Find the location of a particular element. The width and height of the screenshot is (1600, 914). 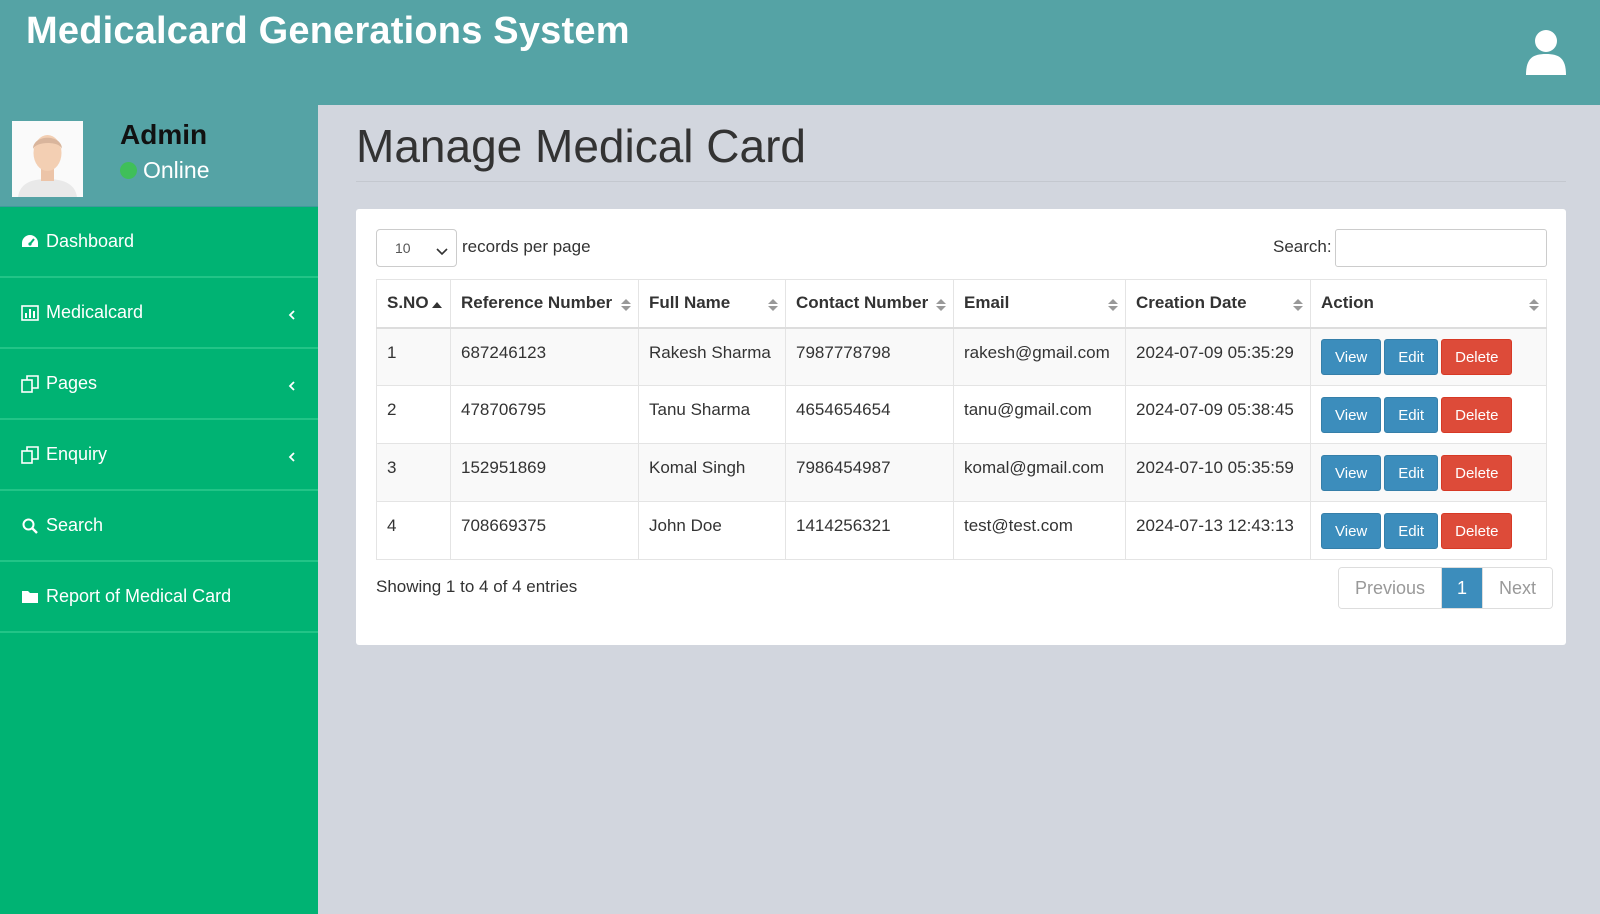

cell-full-name: Rakesh Sharma is located at coordinates (712, 356).